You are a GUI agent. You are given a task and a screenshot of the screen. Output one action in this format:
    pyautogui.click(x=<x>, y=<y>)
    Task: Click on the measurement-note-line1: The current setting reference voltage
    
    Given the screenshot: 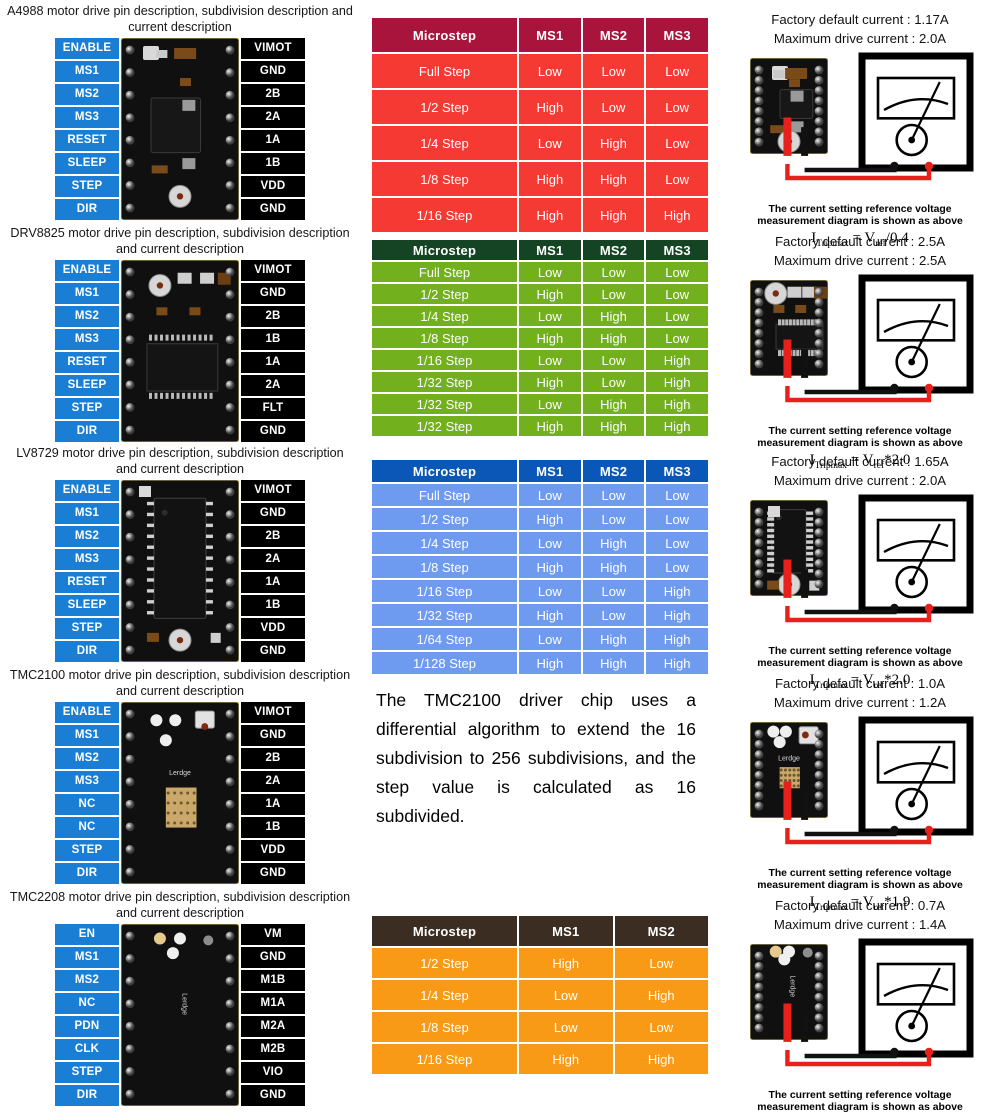 What is the action you would take?
    pyautogui.click(x=860, y=873)
    